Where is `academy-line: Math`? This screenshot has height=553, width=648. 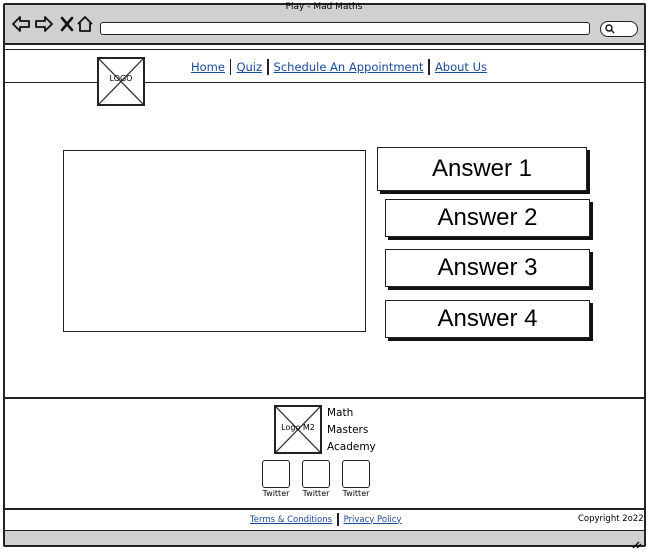
academy-line: Math is located at coordinates (340, 413).